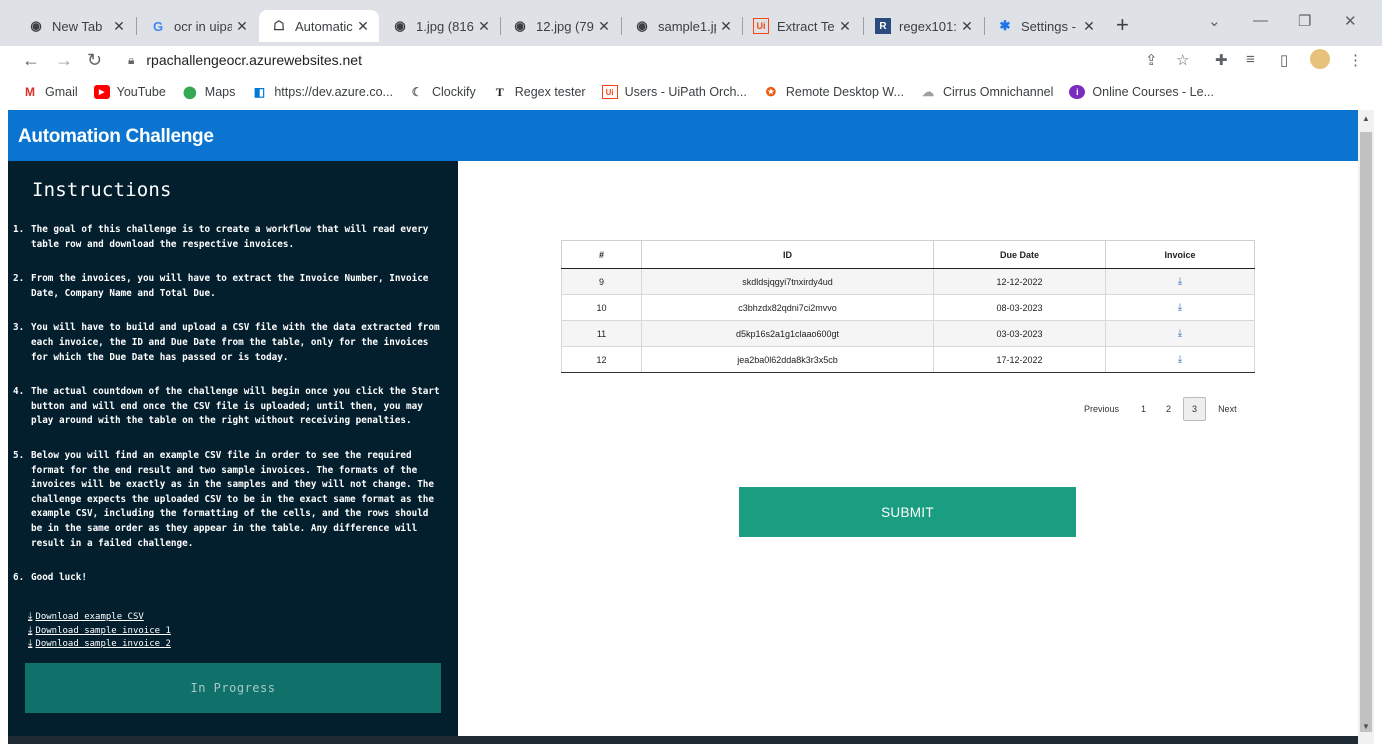  What do you see at coordinates (220, 92) in the screenshot?
I see `bookmark-label: Maps` at bounding box center [220, 92].